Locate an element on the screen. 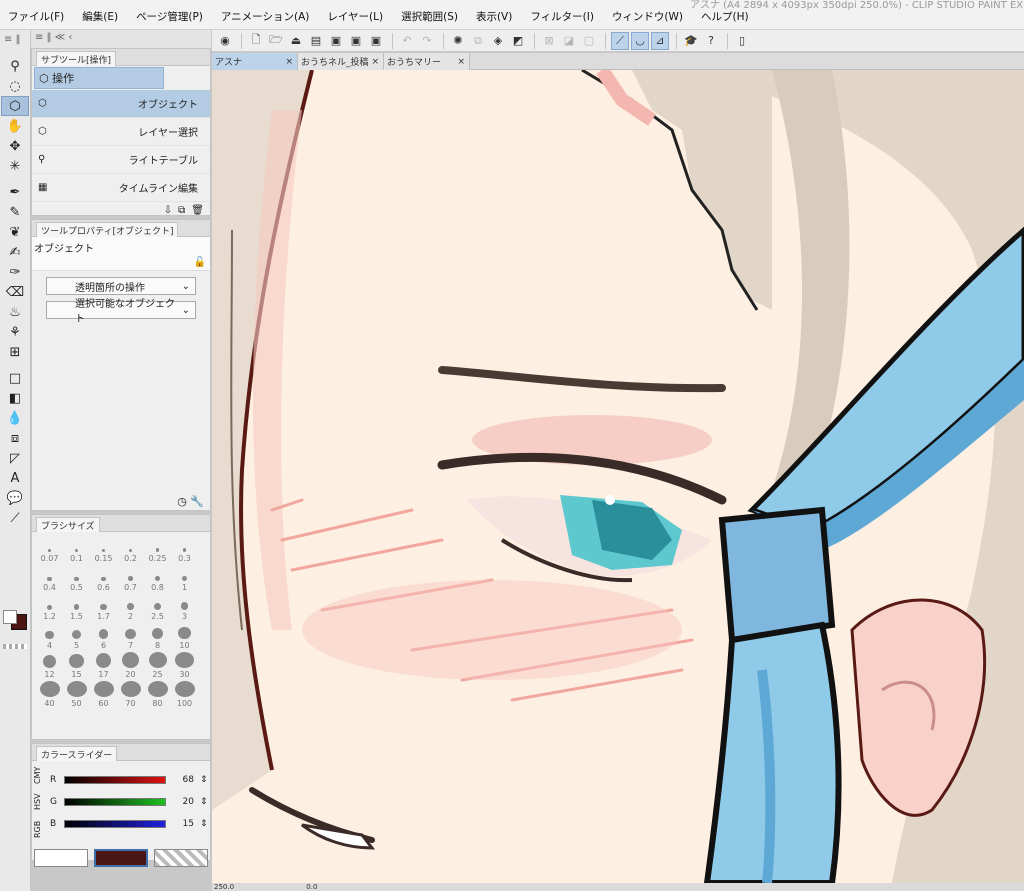 The height and width of the screenshot is (891, 1024). subtool-item-layer-select: ⬡ レイヤー選択 is located at coordinates (121, 132).